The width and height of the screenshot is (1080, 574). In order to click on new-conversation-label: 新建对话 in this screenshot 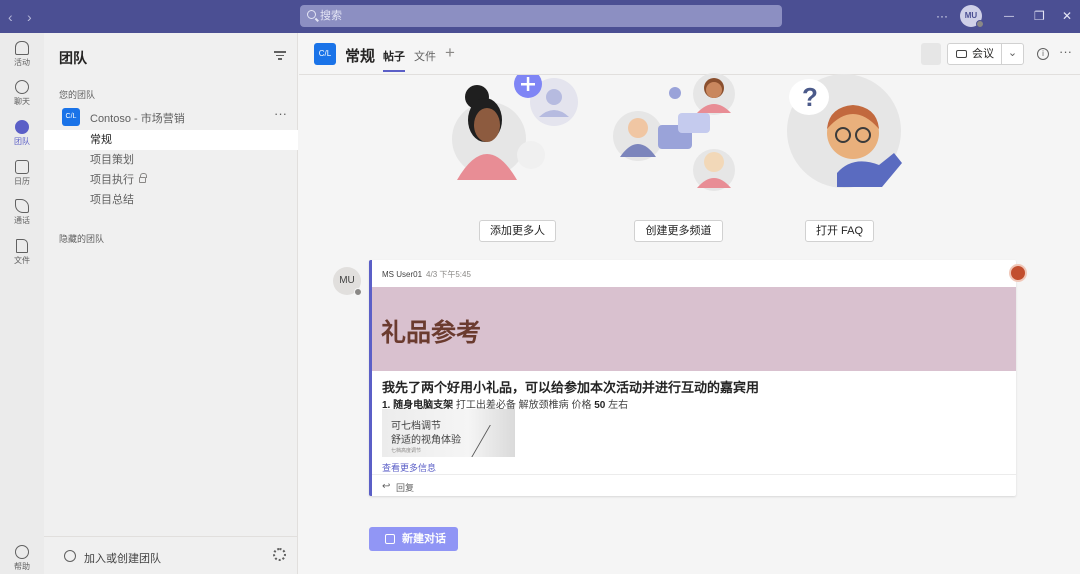, I will do `click(424, 539)`.